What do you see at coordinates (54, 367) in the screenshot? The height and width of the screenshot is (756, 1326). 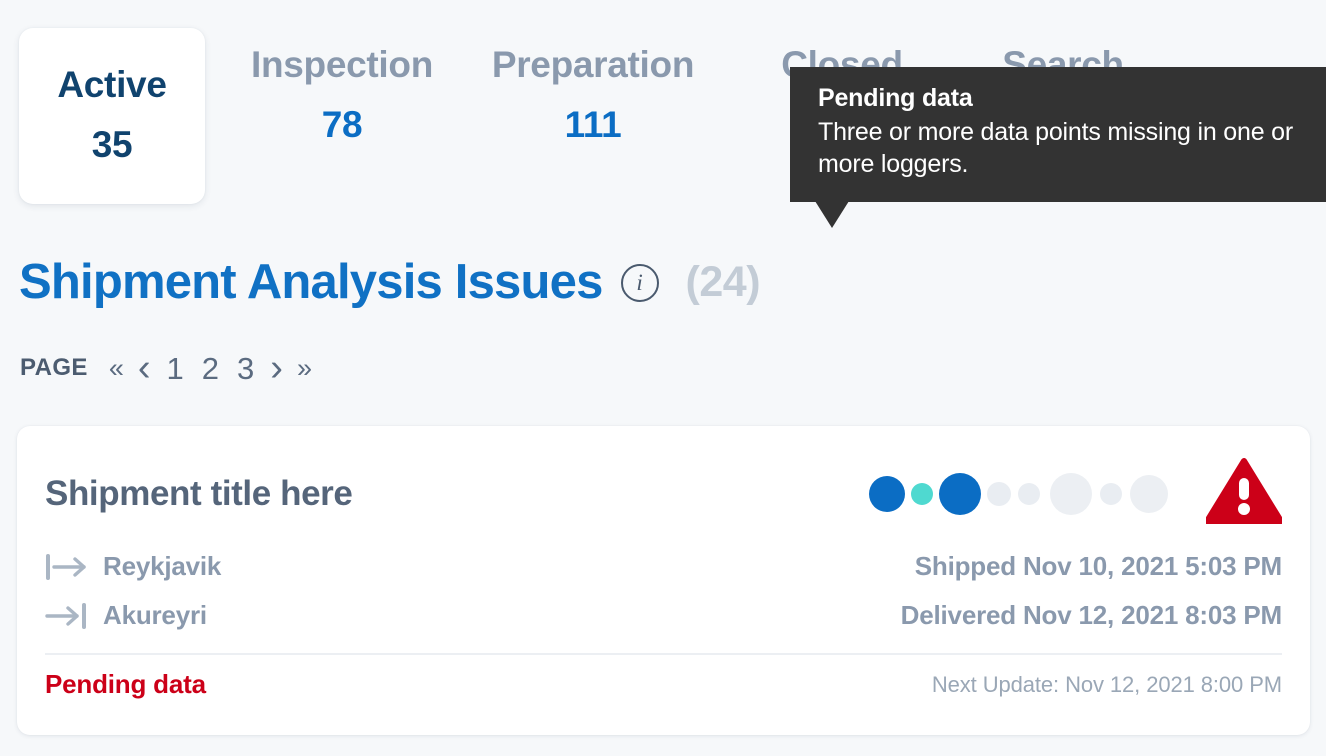 I see `pagination-label: PAGE` at bounding box center [54, 367].